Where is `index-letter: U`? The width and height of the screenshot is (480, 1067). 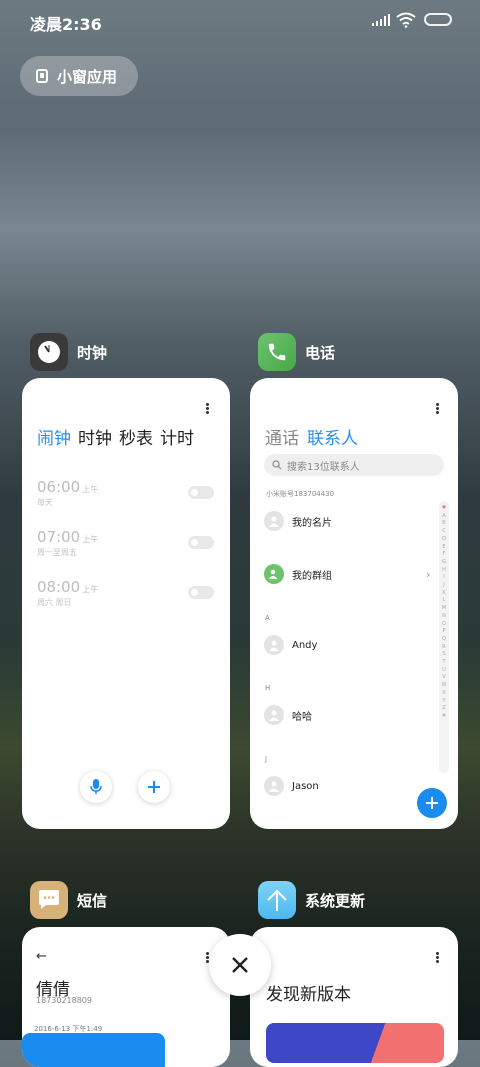 index-letter: U is located at coordinates (444, 671).